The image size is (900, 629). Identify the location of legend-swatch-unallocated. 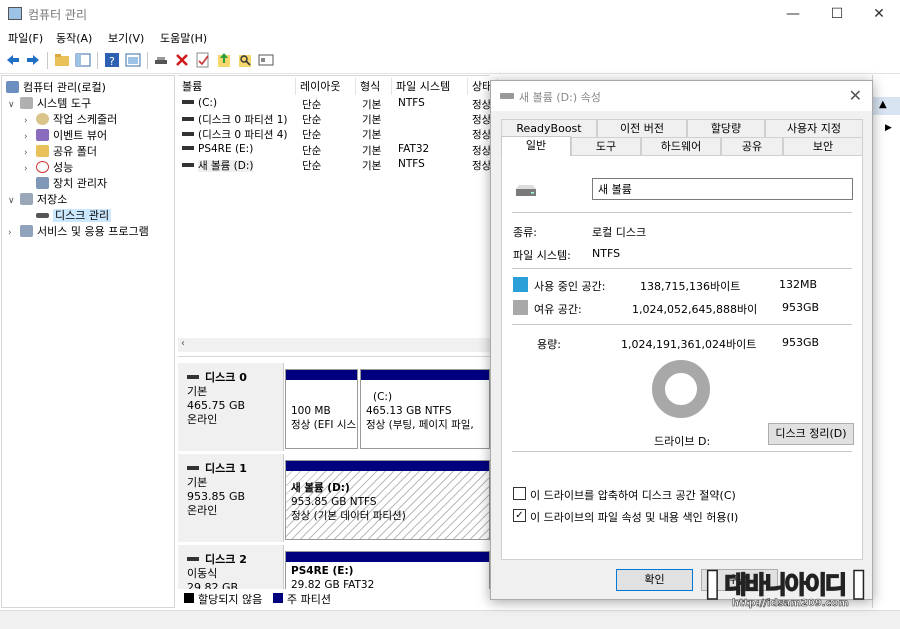
(189, 598).